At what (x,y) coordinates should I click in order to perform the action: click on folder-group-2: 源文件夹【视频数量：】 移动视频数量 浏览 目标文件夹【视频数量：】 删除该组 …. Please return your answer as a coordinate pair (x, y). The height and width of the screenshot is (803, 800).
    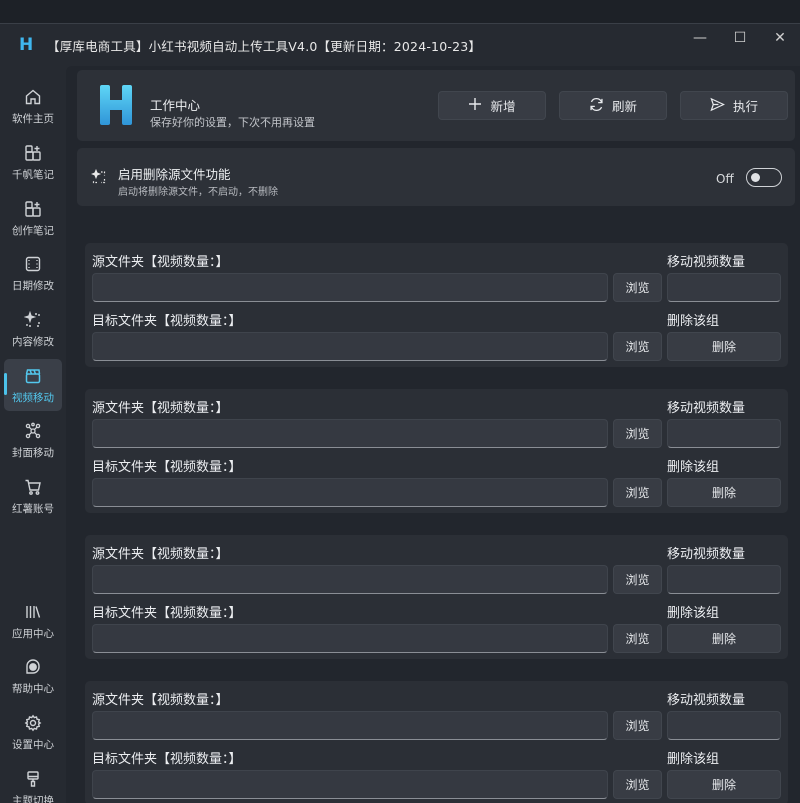
    Looking at the image, I should click on (436, 451).